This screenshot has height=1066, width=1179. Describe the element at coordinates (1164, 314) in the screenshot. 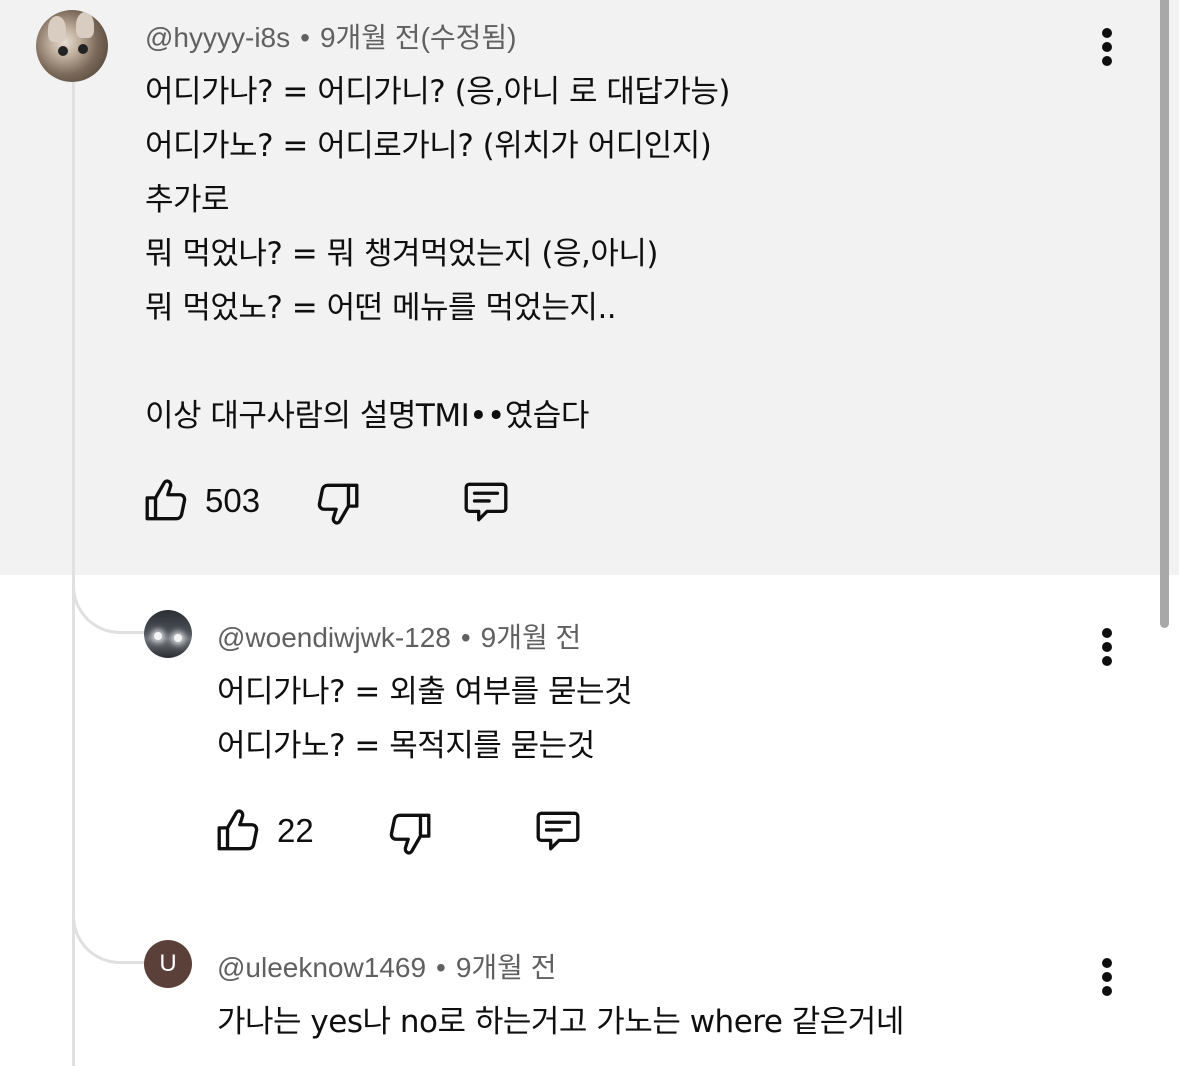

I see `scrollbar` at that location.